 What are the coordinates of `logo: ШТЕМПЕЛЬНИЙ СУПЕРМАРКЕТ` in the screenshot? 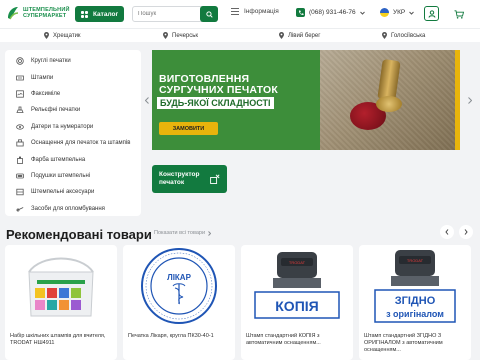 It's located at (38, 13).